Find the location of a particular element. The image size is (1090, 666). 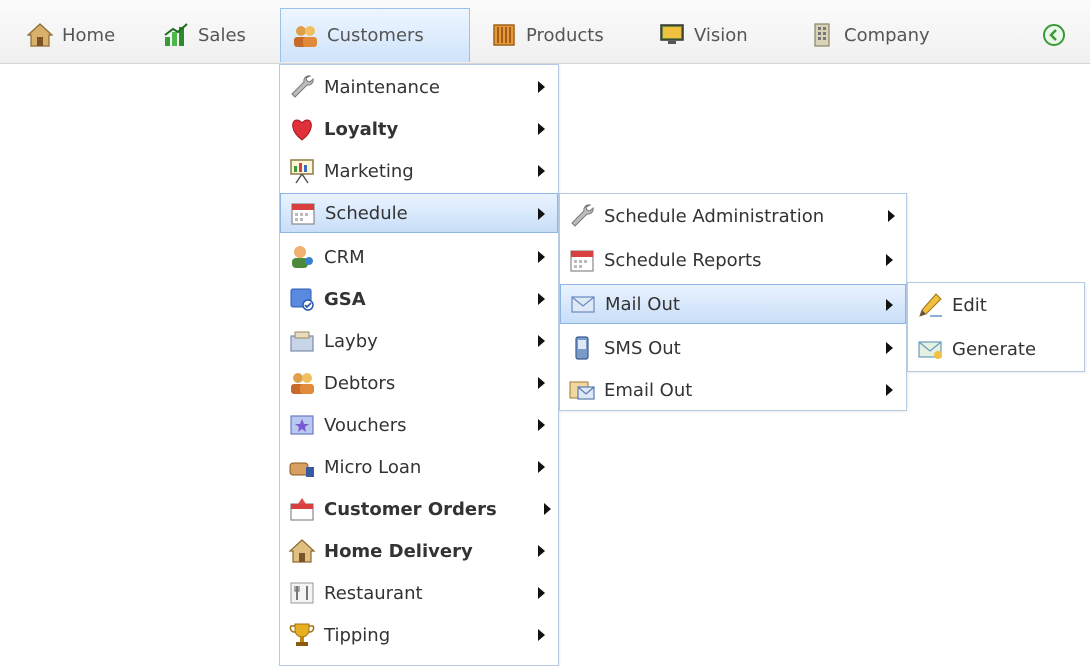

menu-item-label: Schedule Reports is located at coordinates (683, 260).